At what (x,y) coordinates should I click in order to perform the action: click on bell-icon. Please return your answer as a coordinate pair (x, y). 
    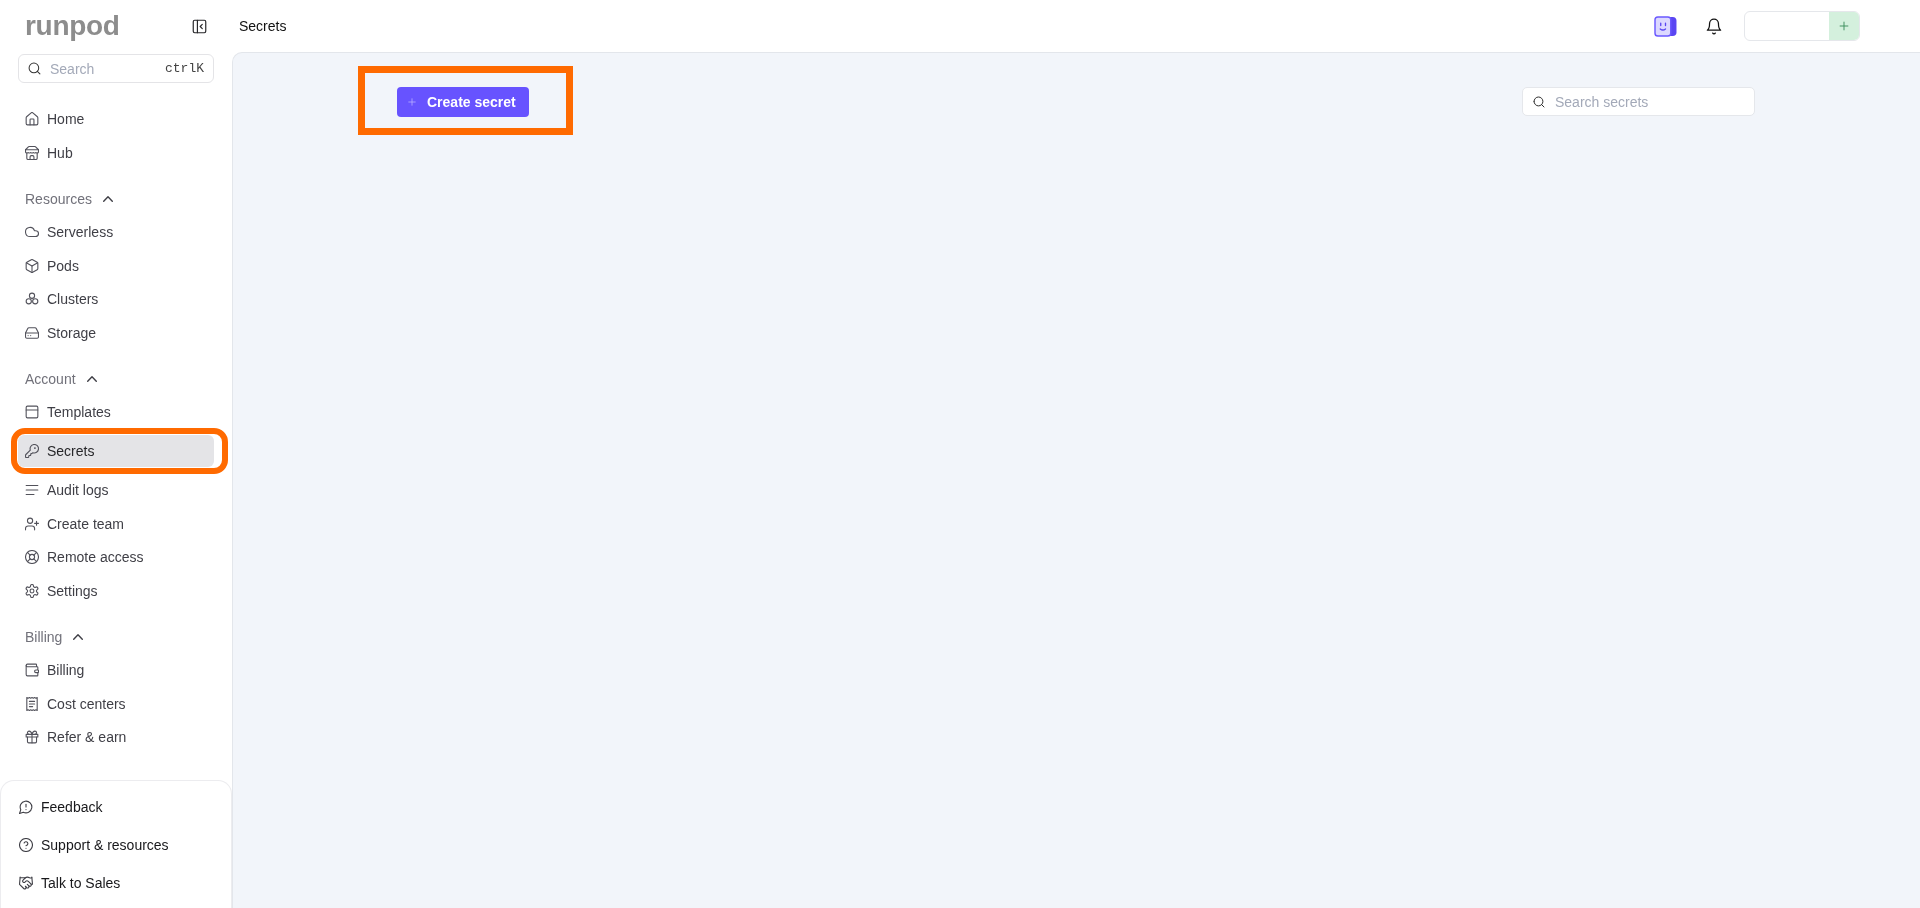
    Looking at the image, I should click on (1714, 26).